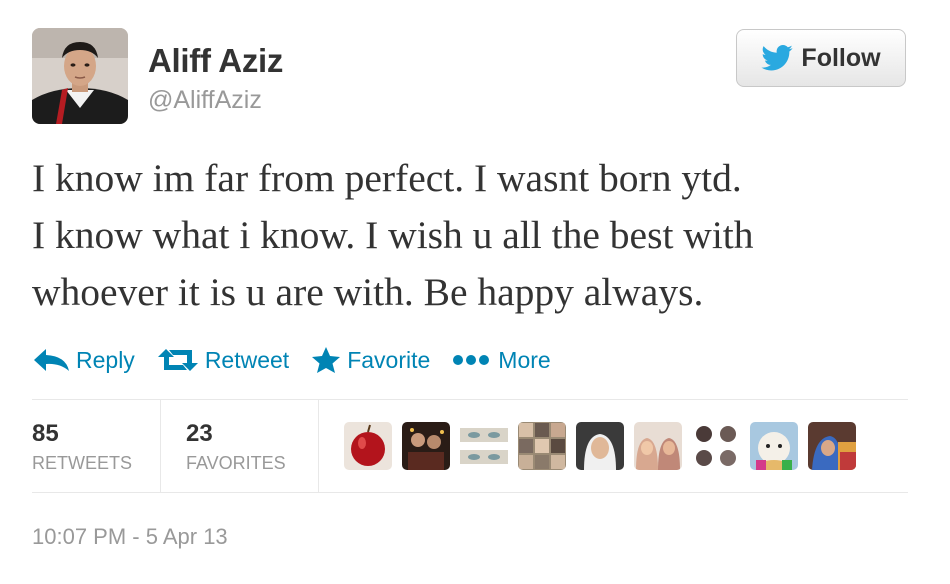 The width and height of the screenshot is (950, 584). Describe the element at coordinates (236, 463) in the screenshot. I see `favorites-label: FAVORITES` at that location.